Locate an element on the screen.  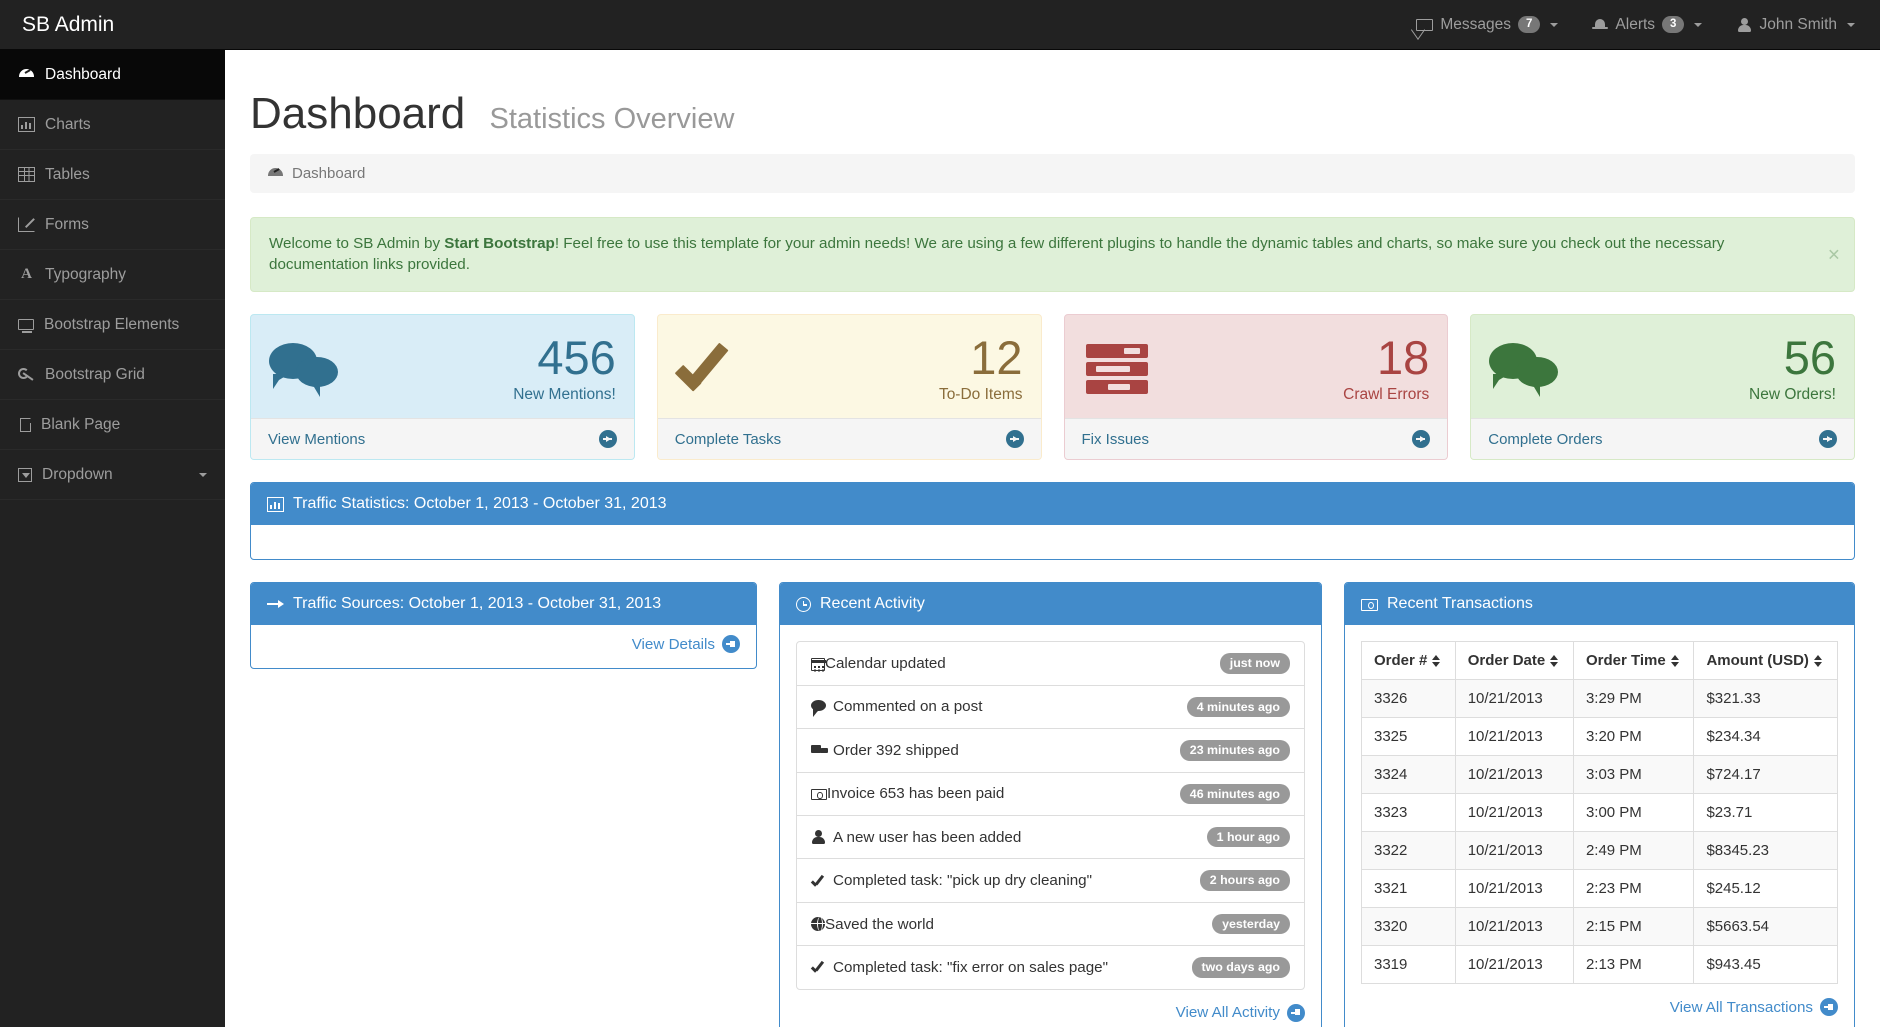
user-dropdown: John Smith is located at coordinates (1795, 25).